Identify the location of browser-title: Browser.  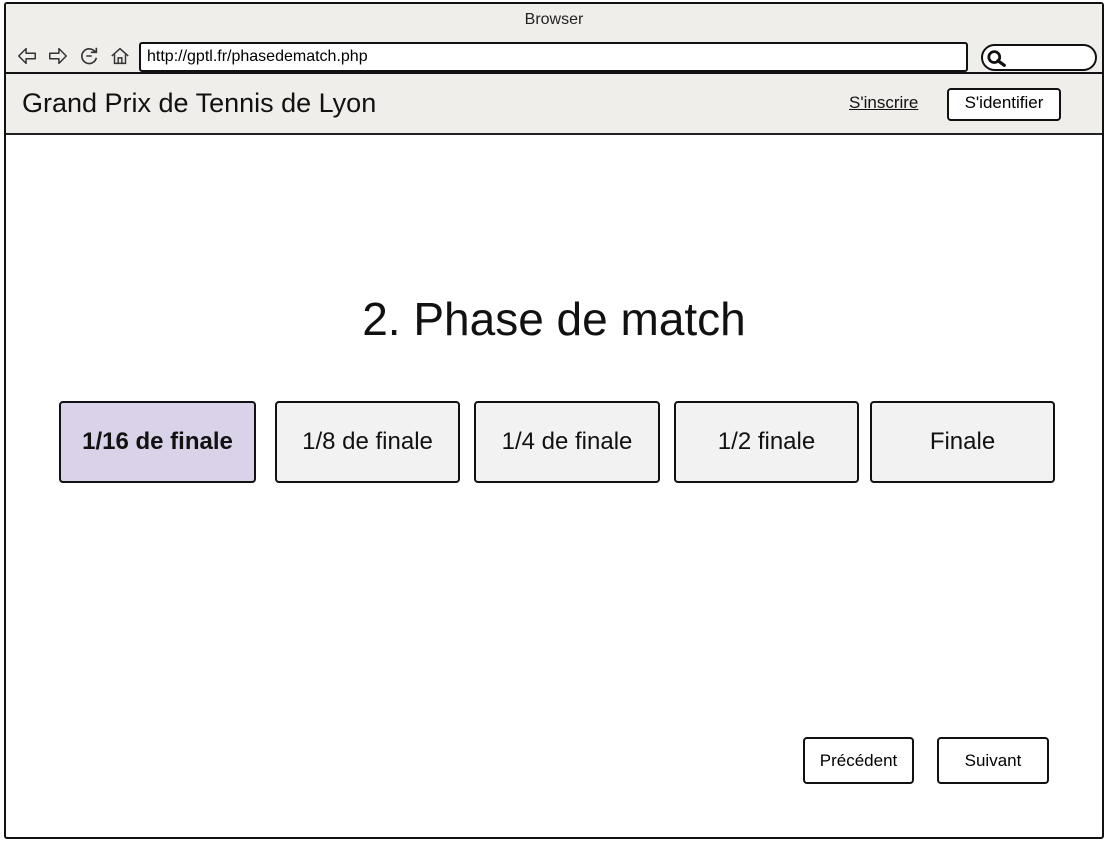
(554, 19).